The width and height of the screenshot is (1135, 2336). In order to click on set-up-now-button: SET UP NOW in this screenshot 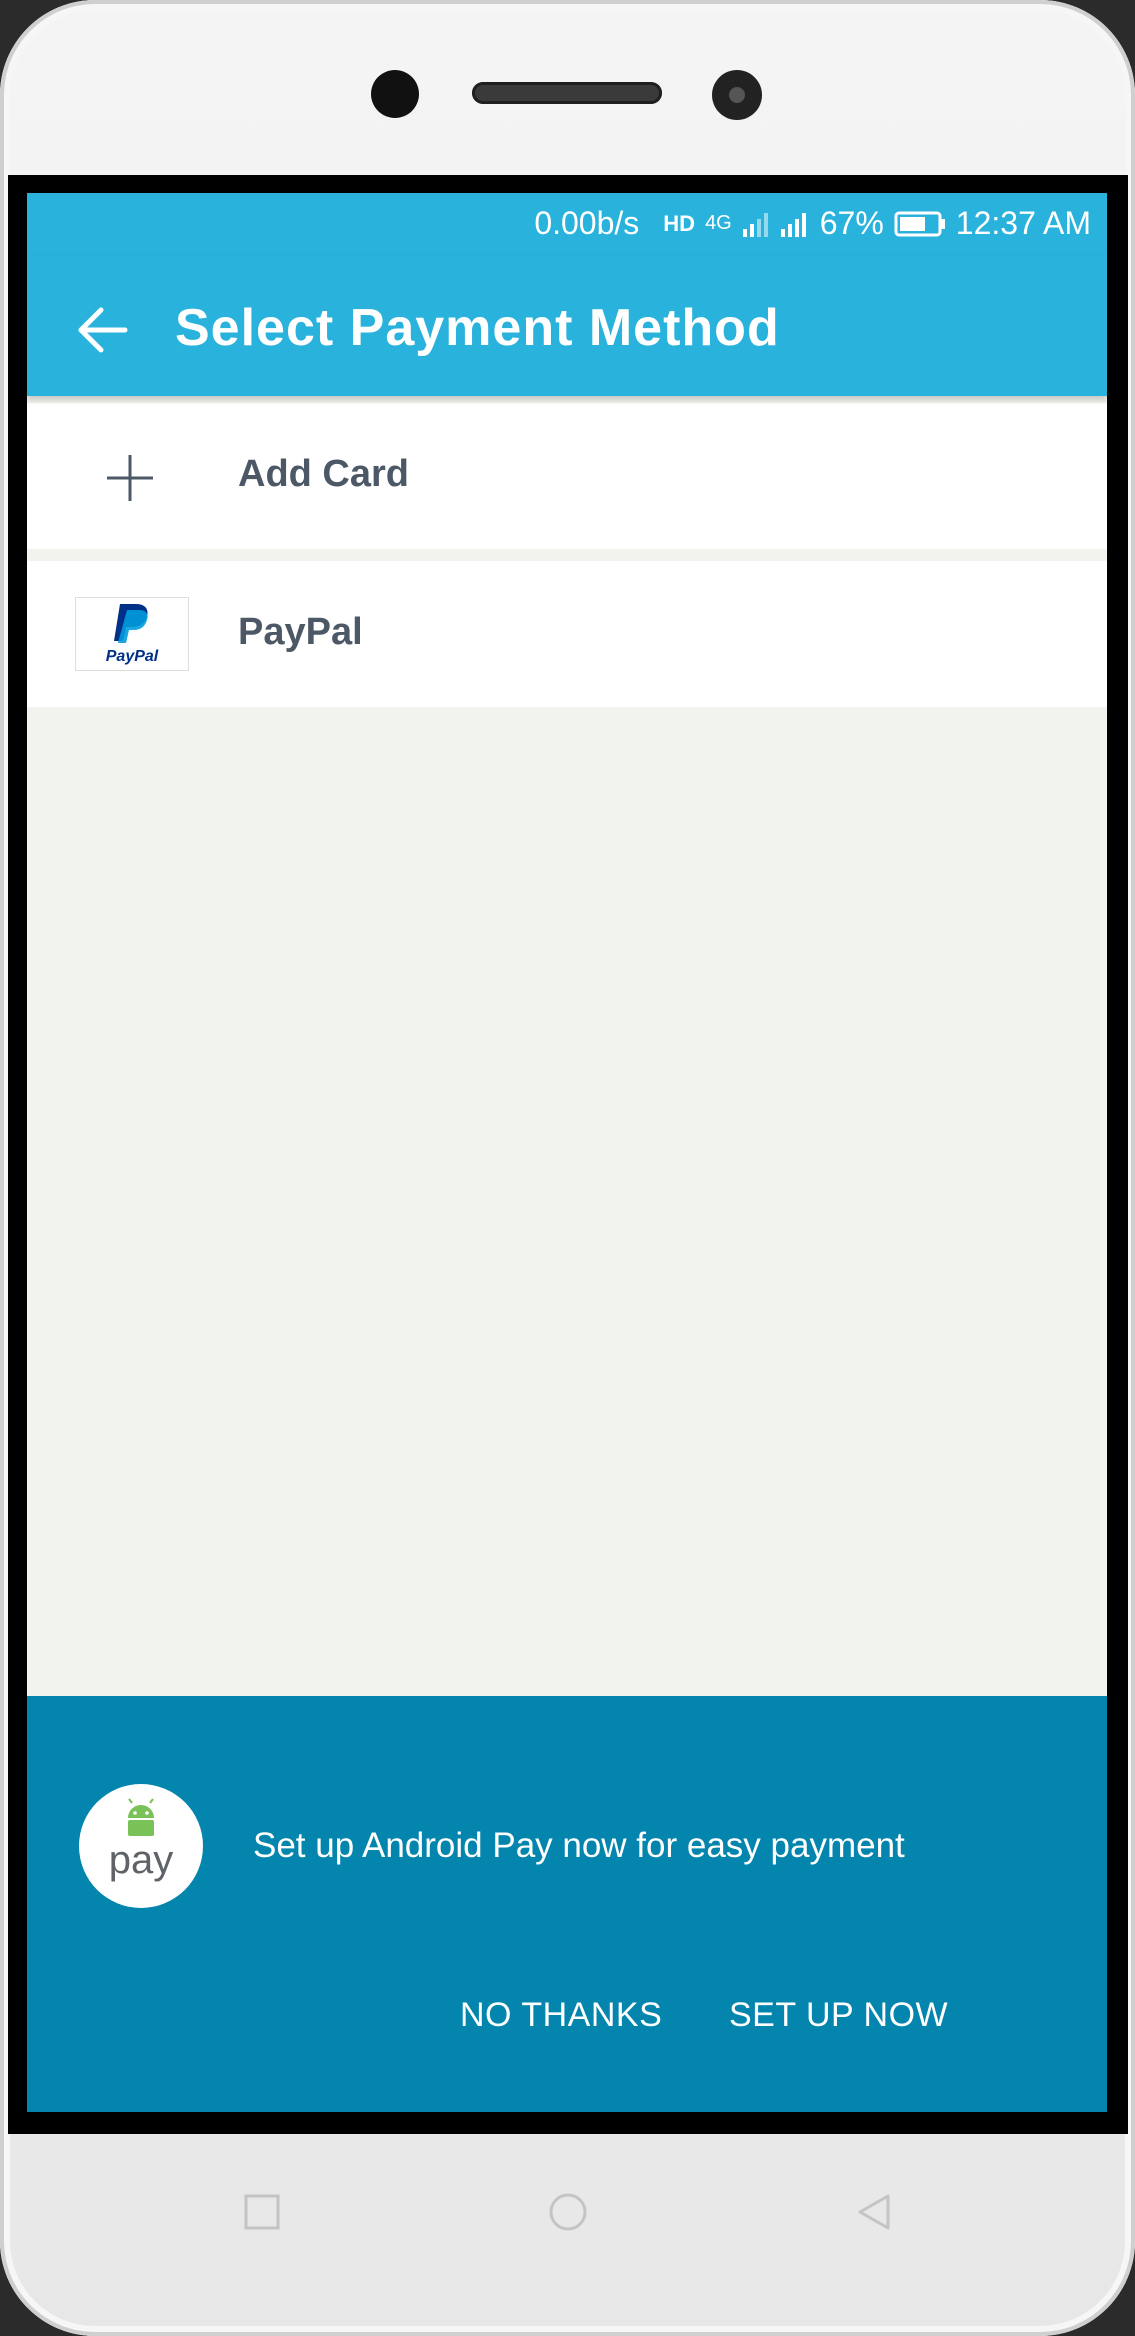, I will do `click(838, 2015)`.